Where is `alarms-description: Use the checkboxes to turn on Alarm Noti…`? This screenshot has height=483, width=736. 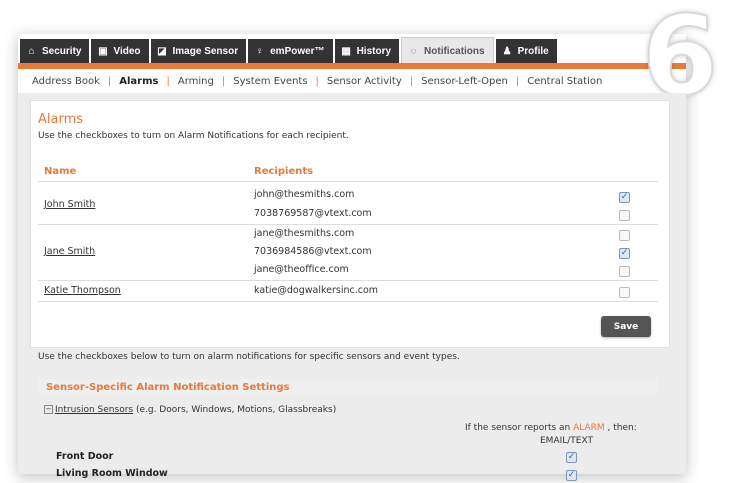 alarms-description: Use the checkboxes to turn on Alarm Noti… is located at coordinates (193, 136).